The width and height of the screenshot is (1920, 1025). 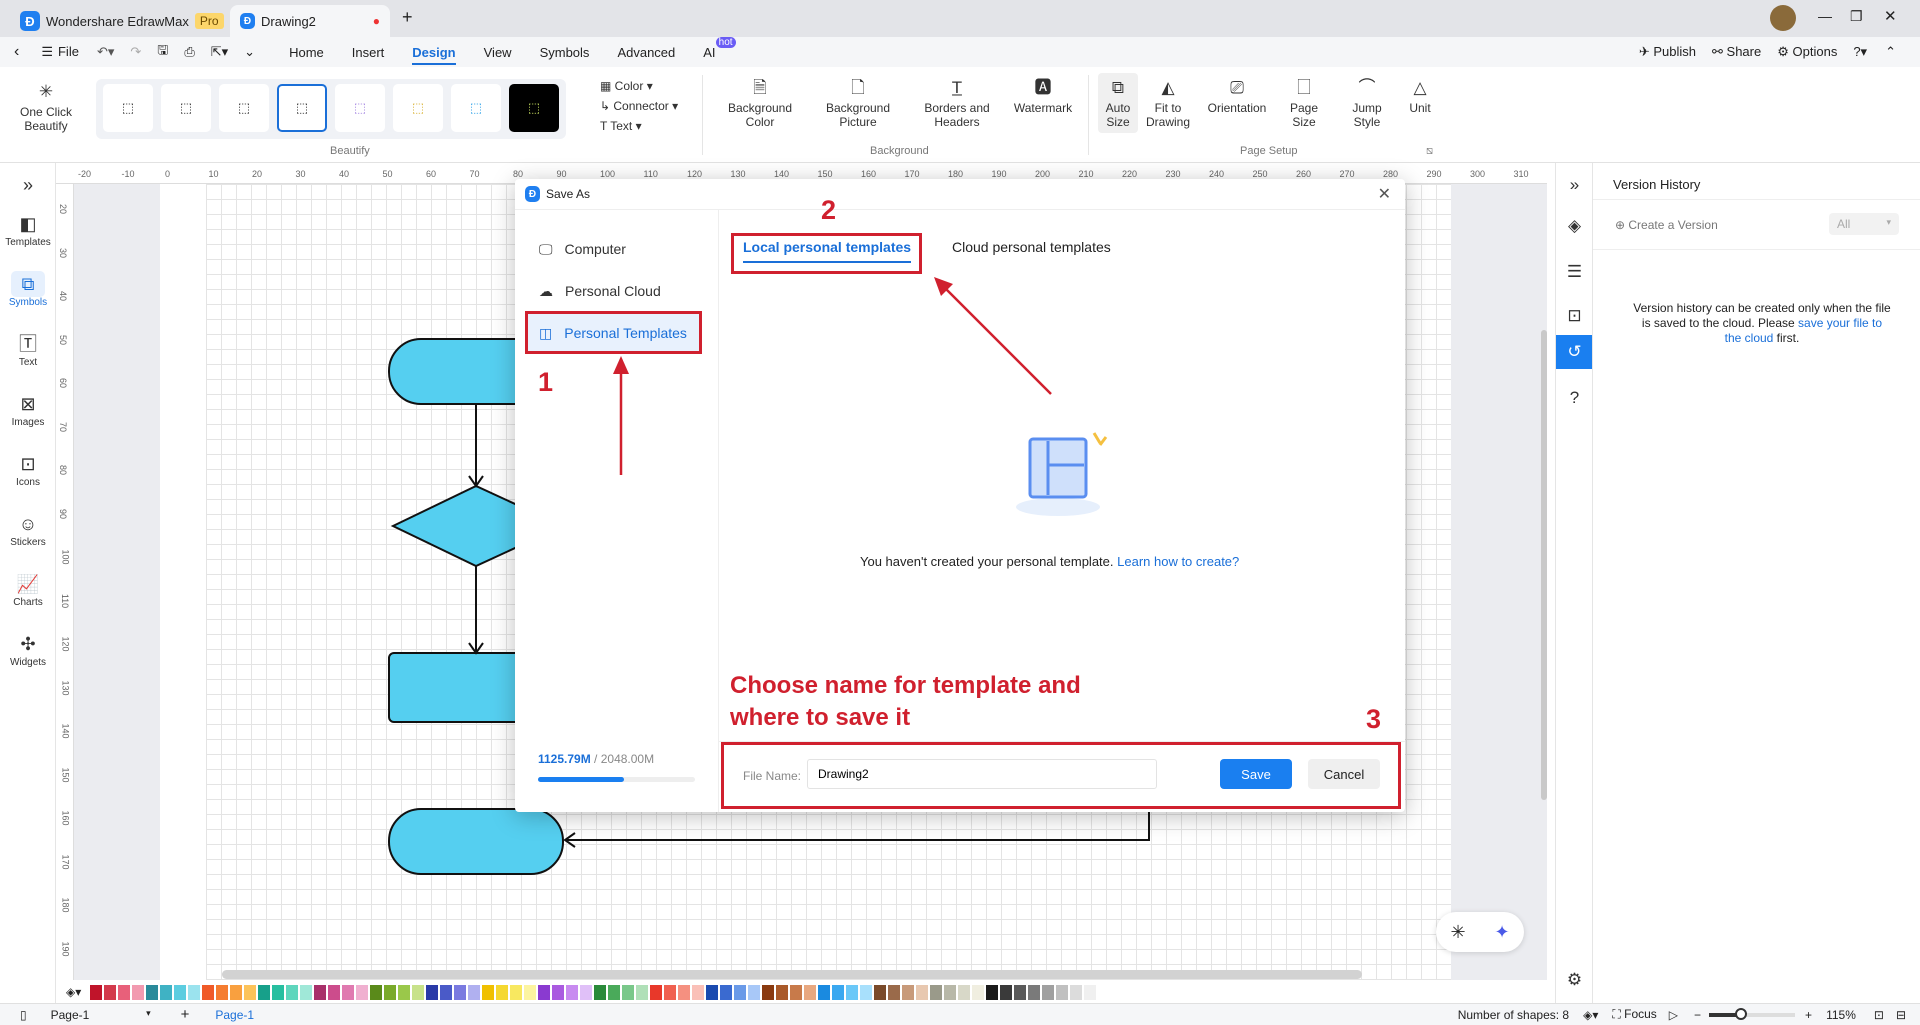 I want to click on fit-page-icon: ⊡, so click(x=1879, y=1015).